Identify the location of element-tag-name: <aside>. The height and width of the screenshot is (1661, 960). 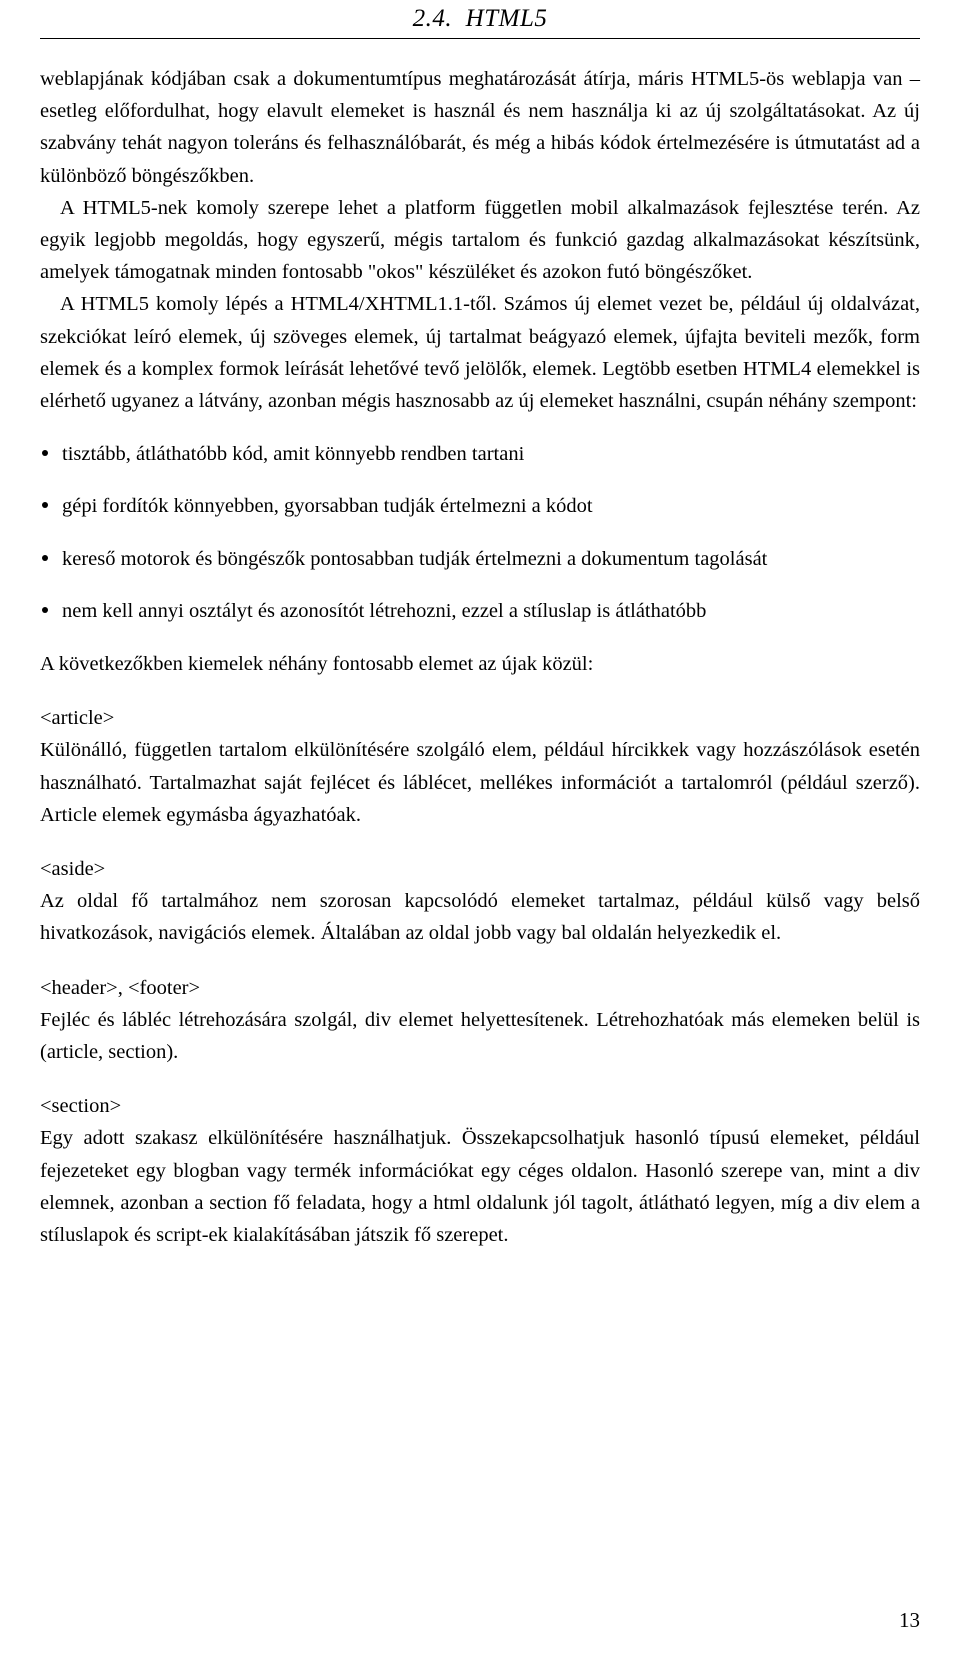
(73, 869).